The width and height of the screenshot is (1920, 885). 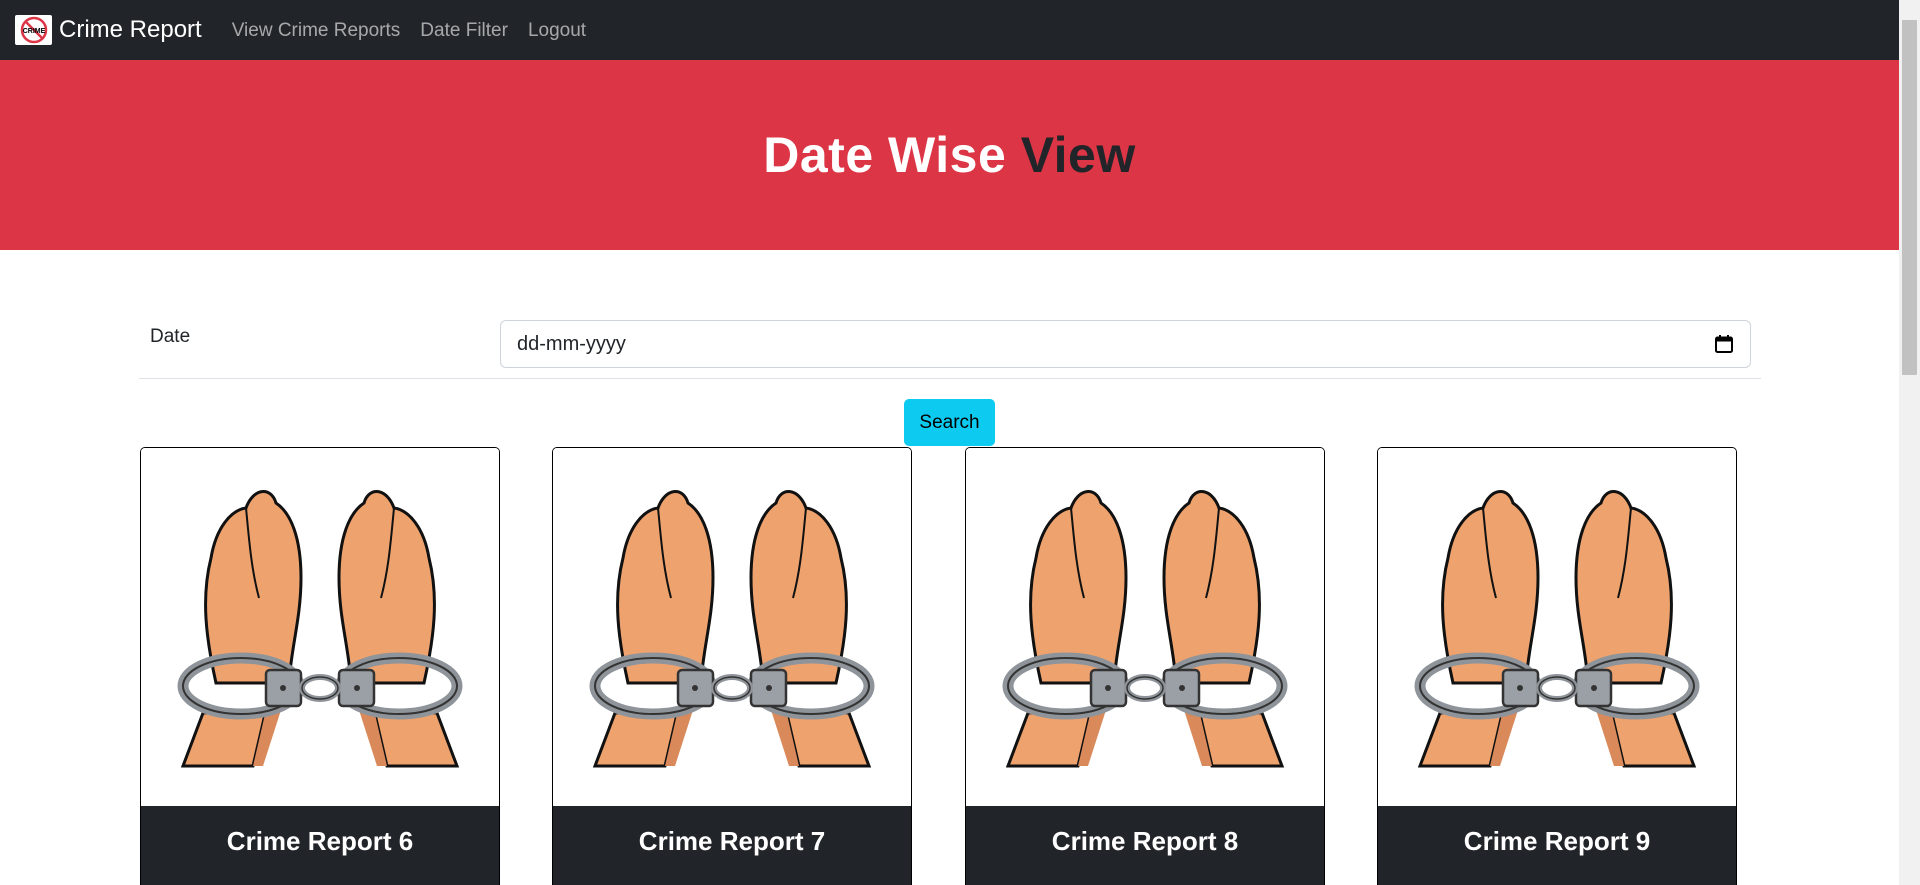 I want to click on date-label: Date, so click(x=170, y=336).